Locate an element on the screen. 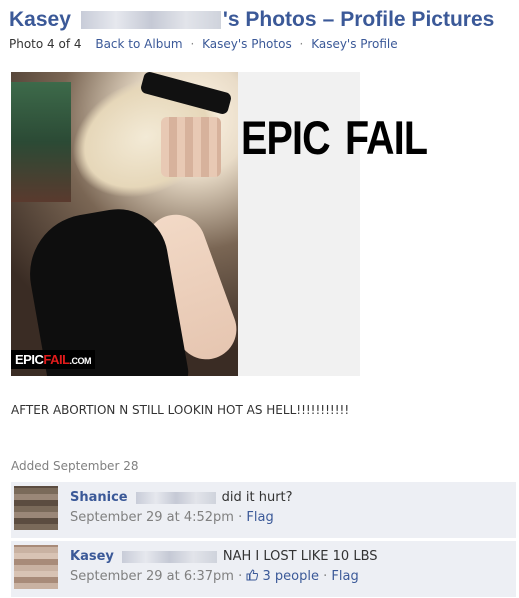 The image size is (519, 598). photo-position: Photo 4 of 4 is located at coordinates (45, 44).